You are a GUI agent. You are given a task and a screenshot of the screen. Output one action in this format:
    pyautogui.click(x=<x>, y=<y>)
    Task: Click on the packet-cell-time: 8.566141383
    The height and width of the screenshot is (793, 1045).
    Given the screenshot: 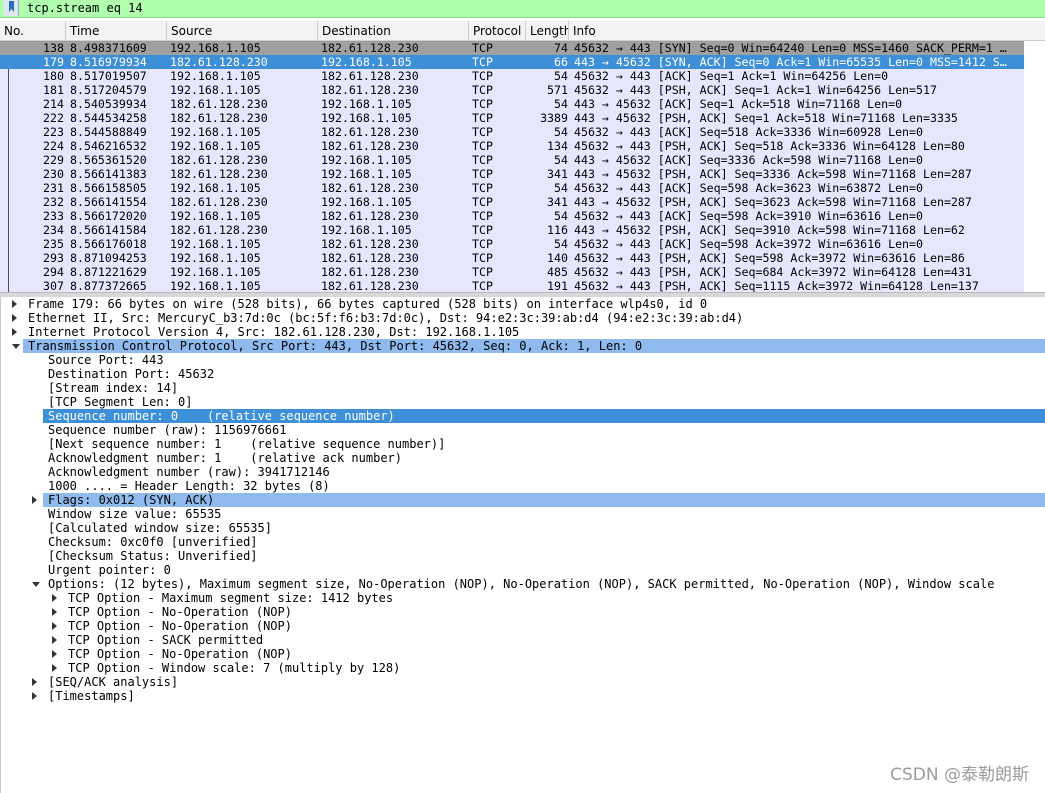 What is the action you would take?
    pyautogui.click(x=108, y=174)
    